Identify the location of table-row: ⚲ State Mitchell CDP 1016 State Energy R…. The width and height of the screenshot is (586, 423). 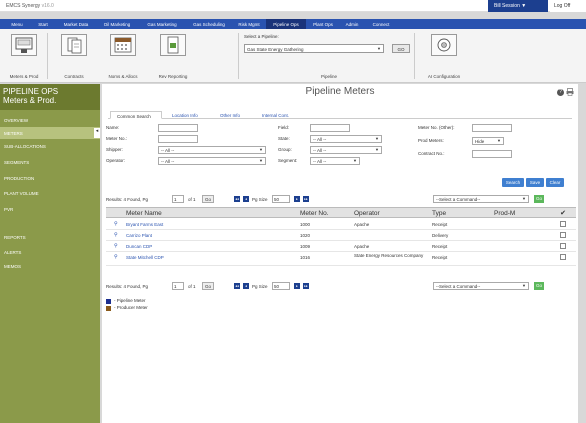
(341, 259).